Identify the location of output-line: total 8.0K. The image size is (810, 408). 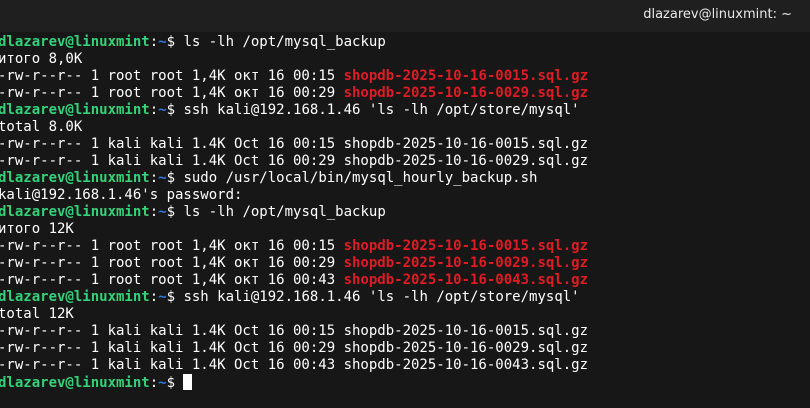
(41, 127).